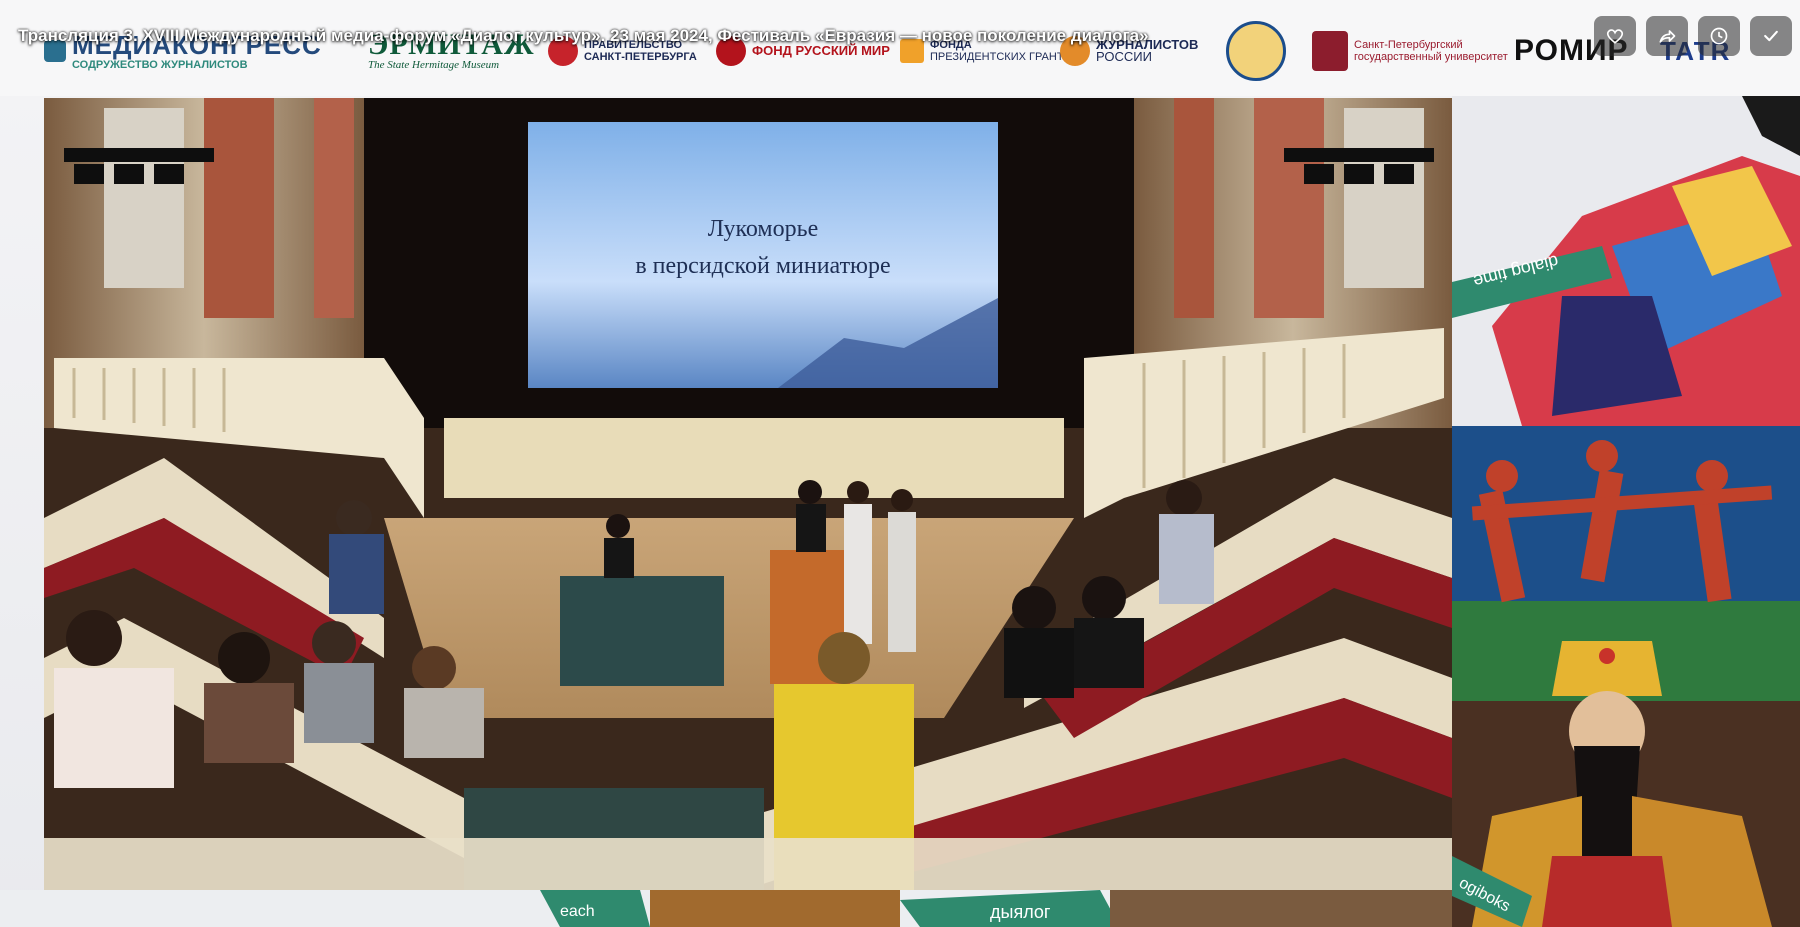 This screenshot has width=1800, height=927. Describe the element at coordinates (1693, 36) in the screenshot. I see `video-actions` at that location.